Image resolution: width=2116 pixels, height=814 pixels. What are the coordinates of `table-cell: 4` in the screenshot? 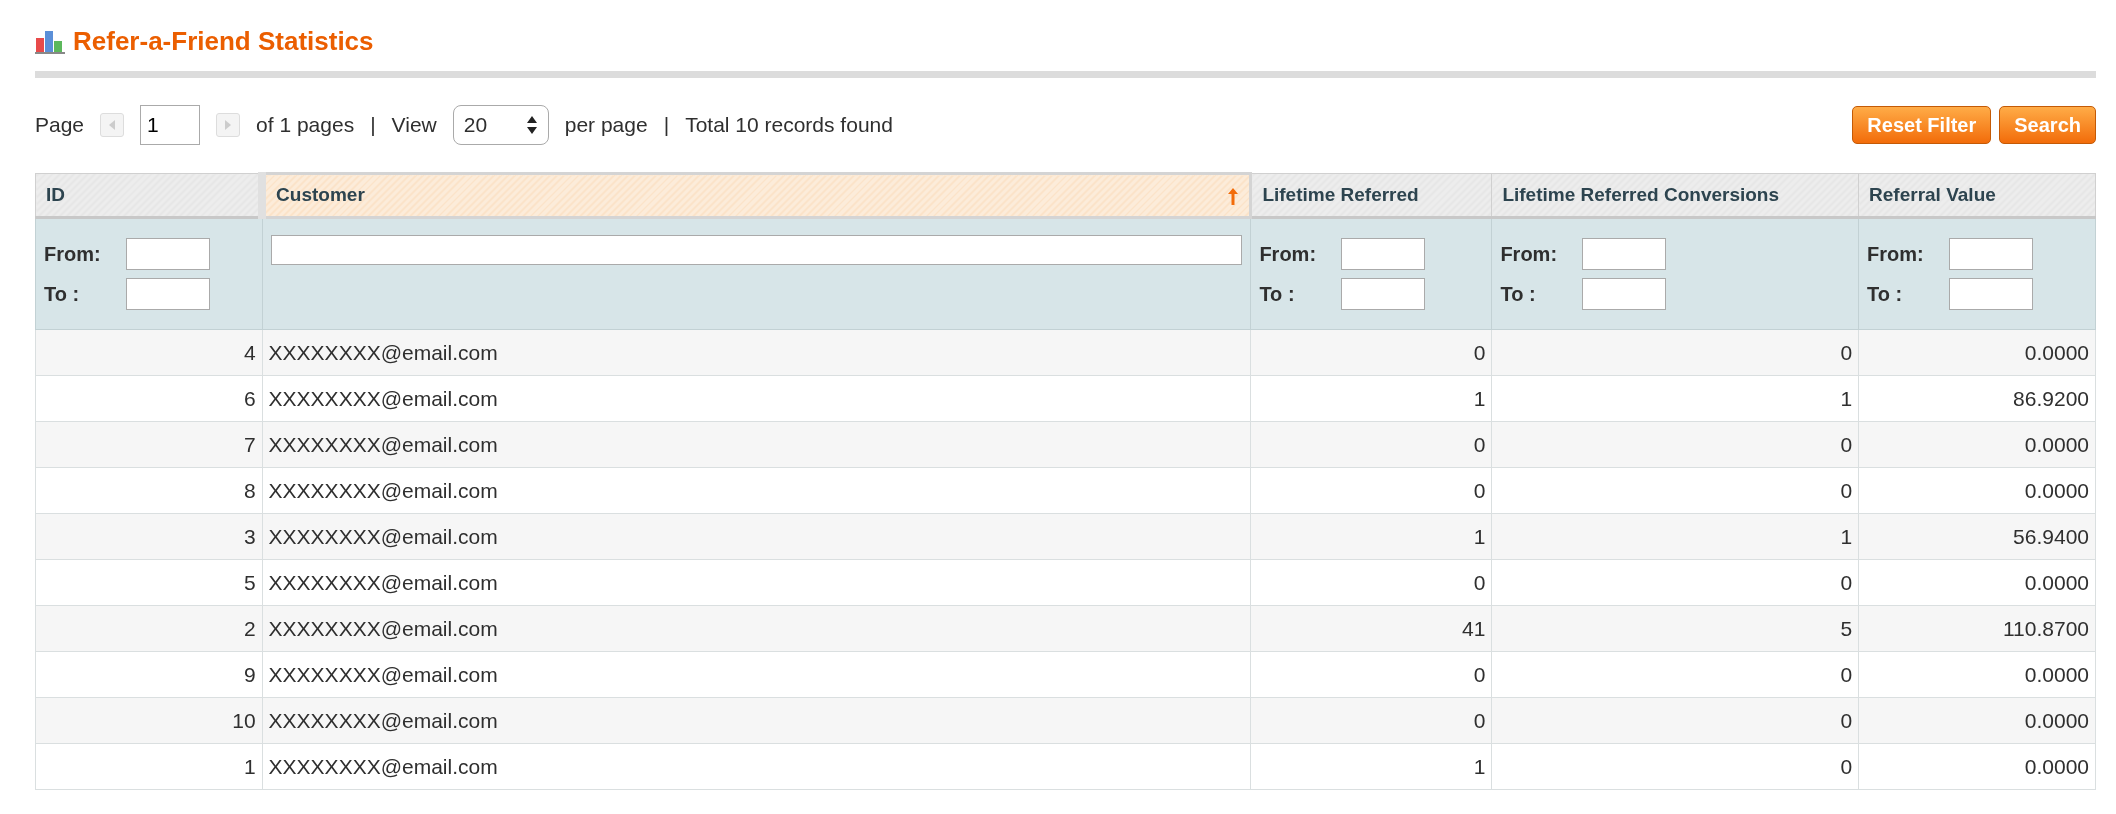 It's located at (149, 352).